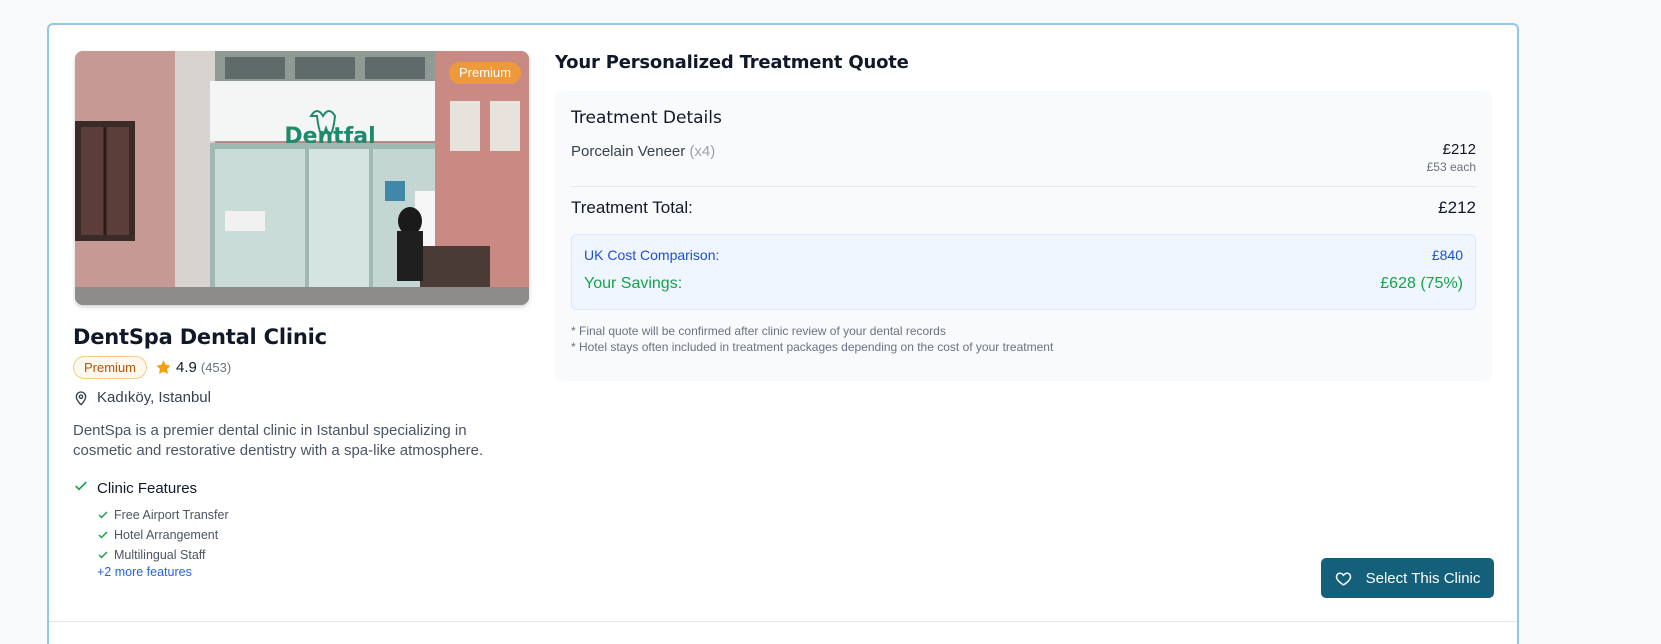  Describe the element at coordinates (484, 73) in the screenshot. I see `premium-image-badge: Premium` at that location.